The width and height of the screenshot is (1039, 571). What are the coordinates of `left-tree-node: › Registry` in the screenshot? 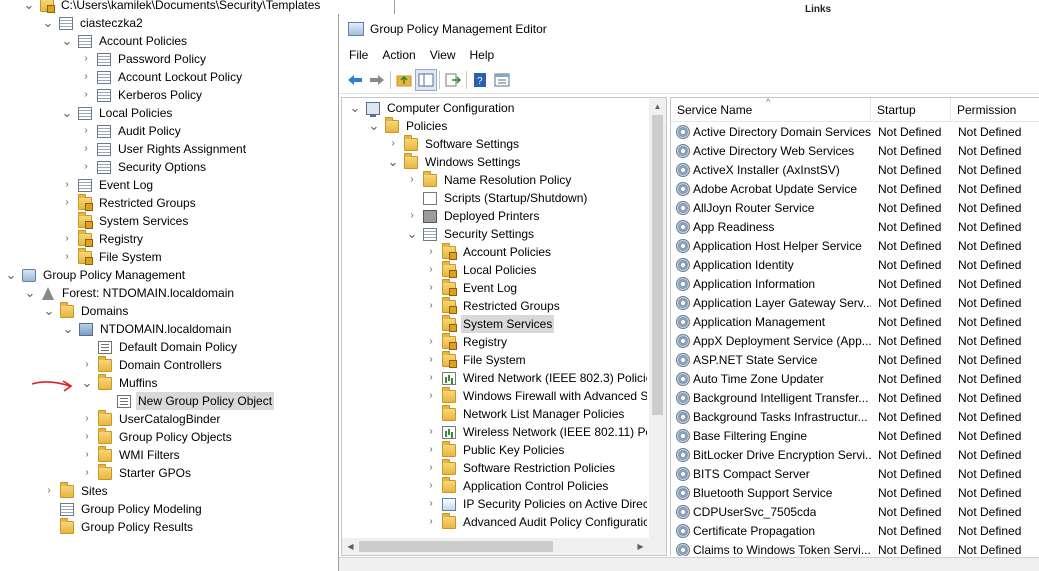 It's located at (103, 238).